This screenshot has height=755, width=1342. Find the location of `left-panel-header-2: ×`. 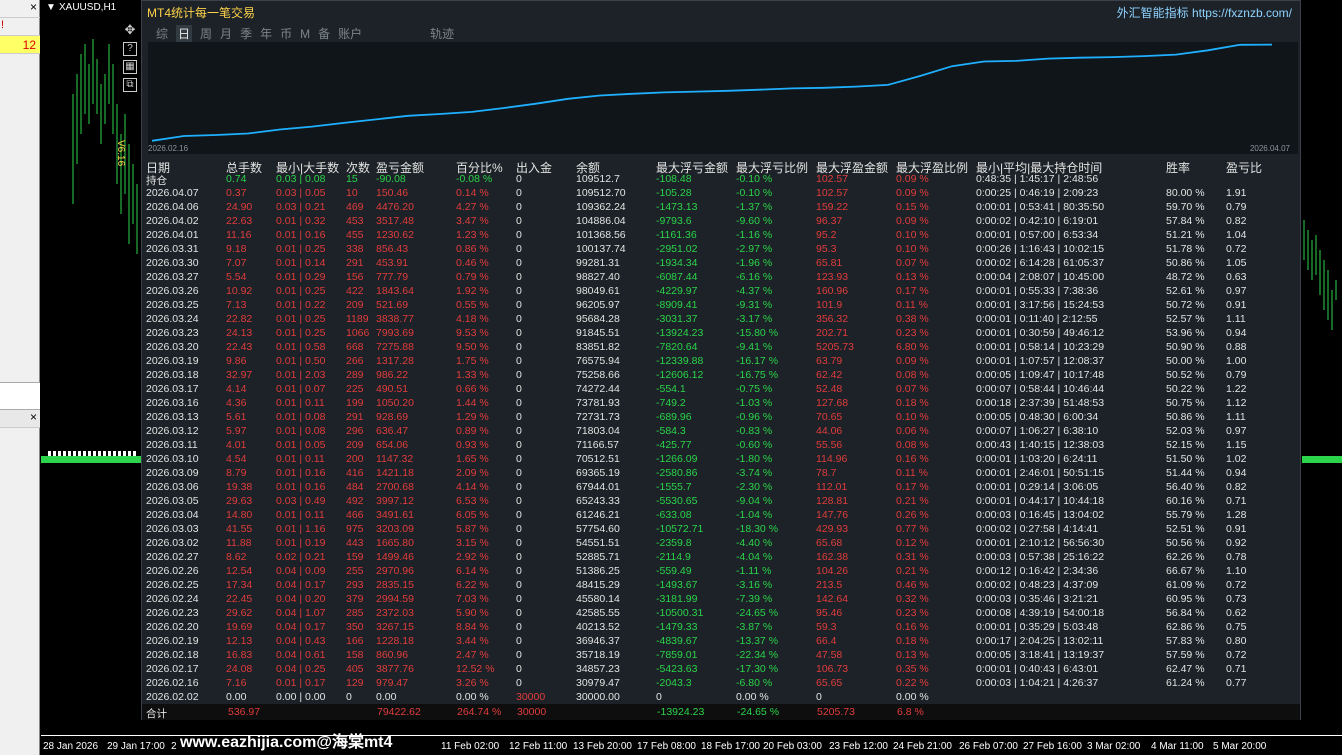

left-panel-header-2: × is located at coordinates (20, 419).